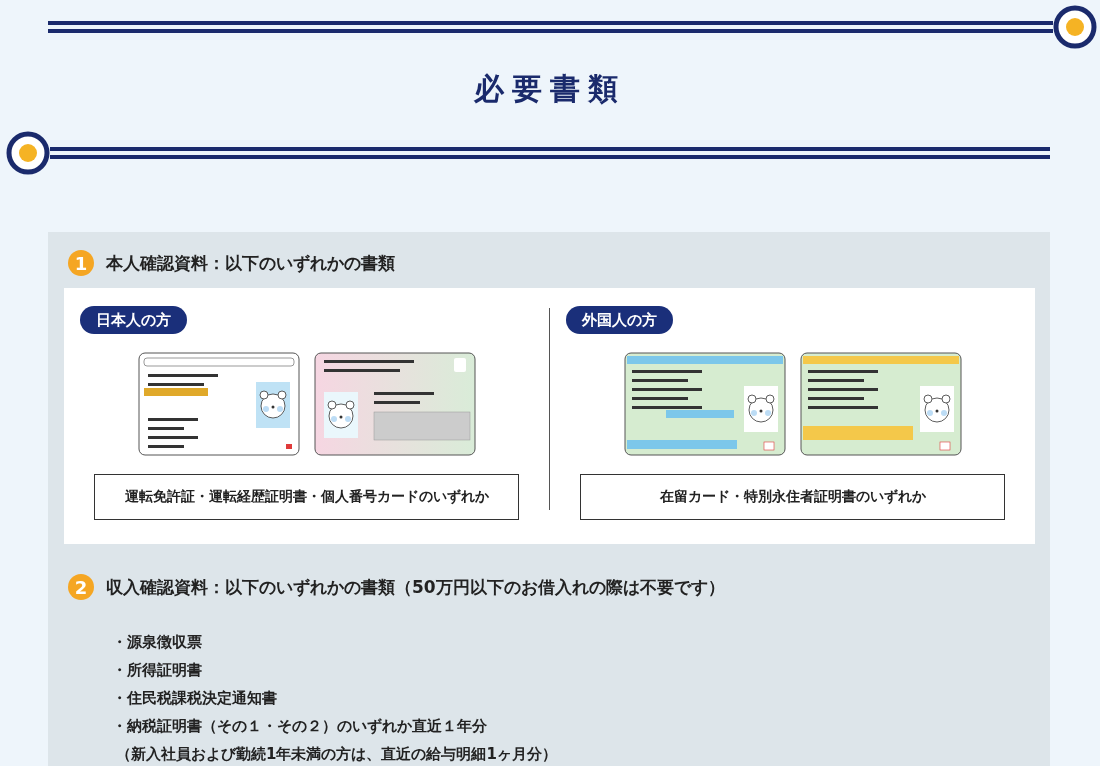 The height and width of the screenshot is (766, 1100). What do you see at coordinates (133, 320) in the screenshot?
I see `category-label: 日本人の方` at bounding box center [133, 320].